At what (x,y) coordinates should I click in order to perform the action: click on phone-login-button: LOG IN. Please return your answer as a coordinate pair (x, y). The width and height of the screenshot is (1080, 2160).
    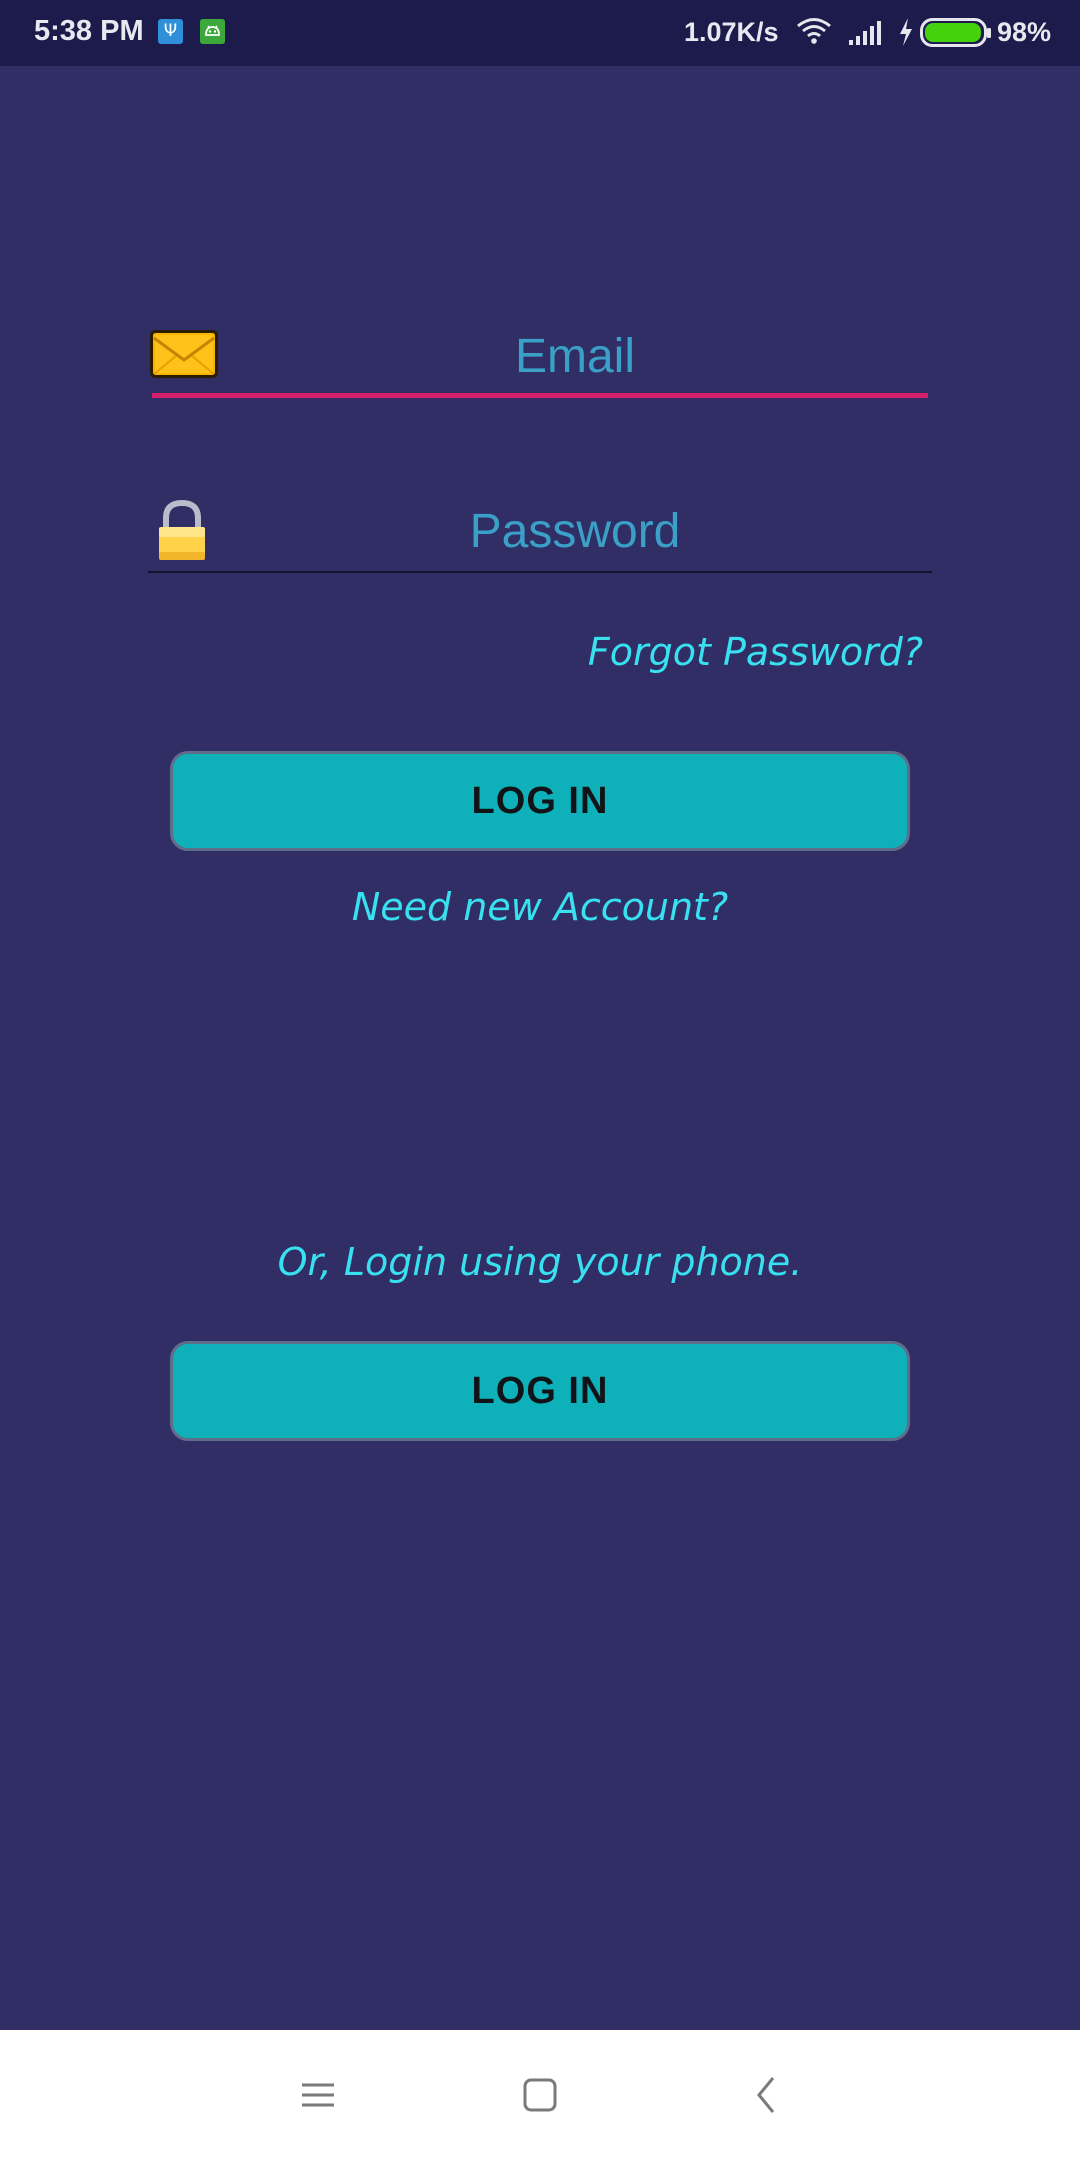
    Looking at the image, I should click on (540, 1391).